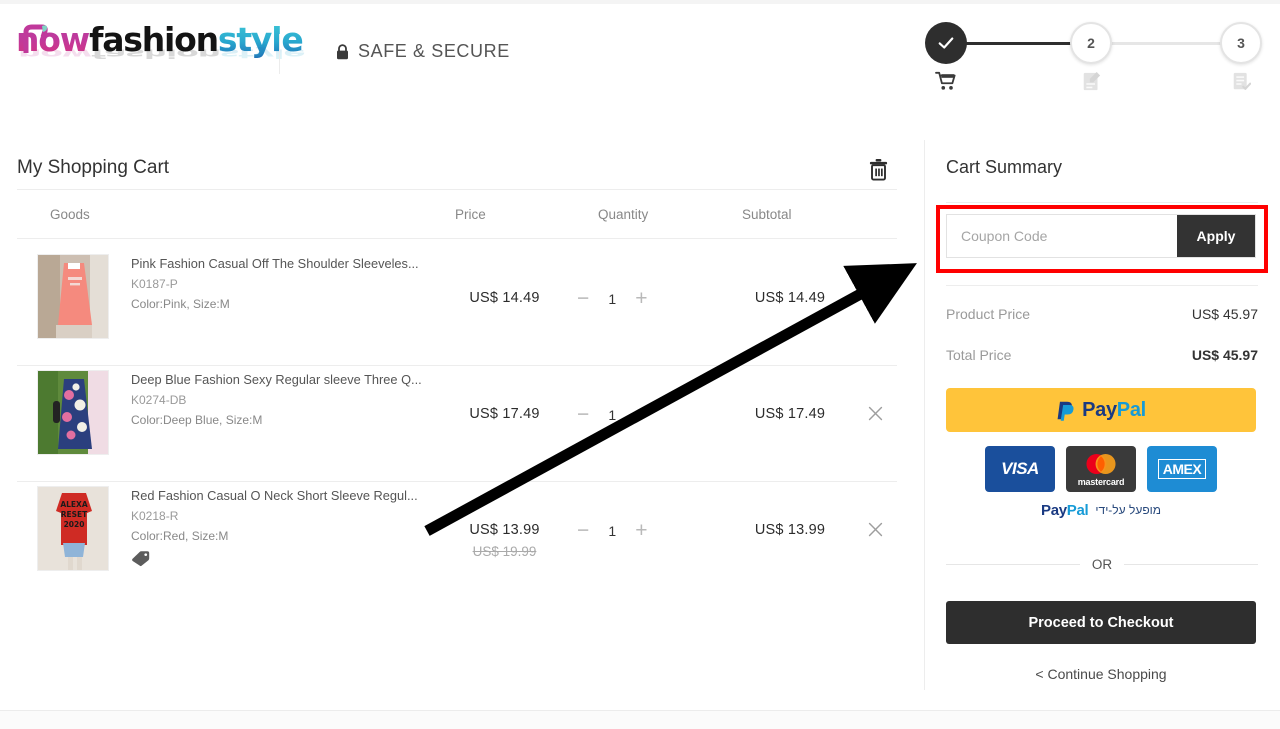 This screenshot has width=1280, height=729. Describe the element at coordinates (1065, 411) in the screenshot. I see `paypal-logo-icon` at that location.